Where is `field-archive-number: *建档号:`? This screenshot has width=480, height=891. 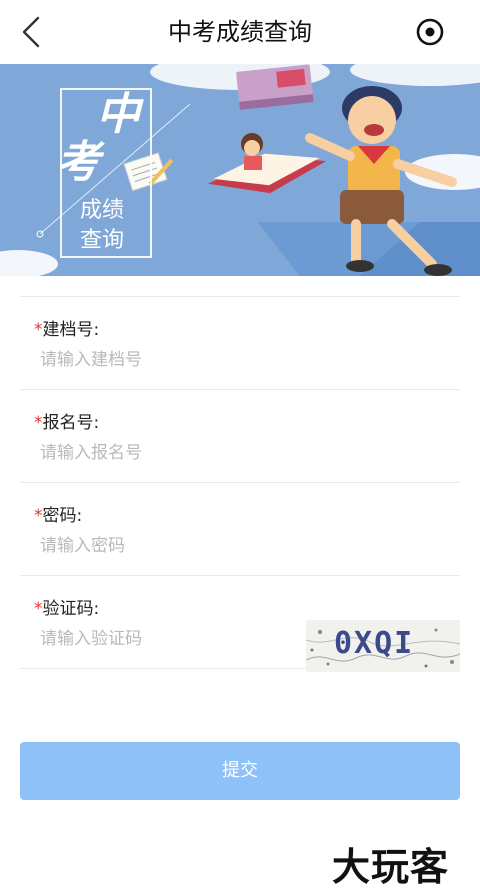
field-archive-number: *建档号: is located at coordinates (240, 343).